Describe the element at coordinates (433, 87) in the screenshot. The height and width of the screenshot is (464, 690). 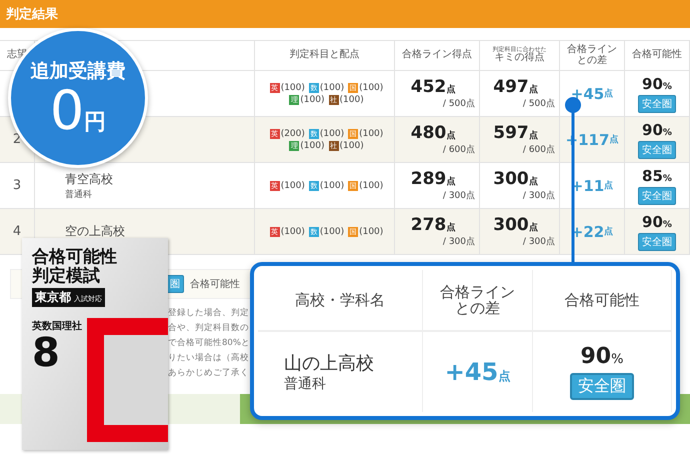
I see `score-value: 452 点` at that location.